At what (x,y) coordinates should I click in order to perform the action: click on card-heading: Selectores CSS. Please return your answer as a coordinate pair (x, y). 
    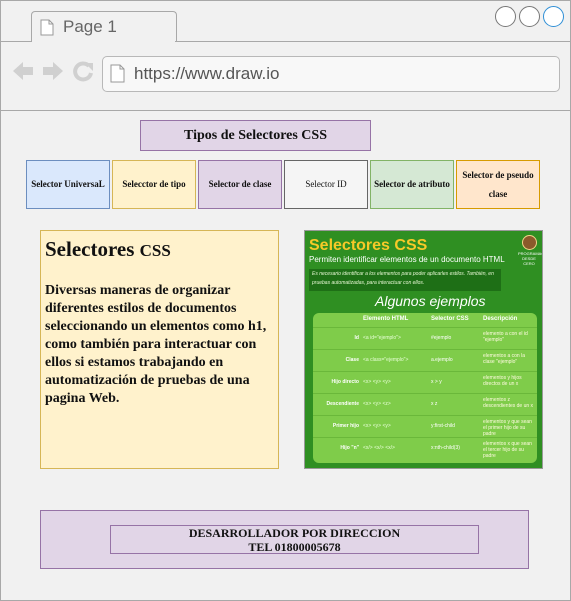
    Looking at the image, I should click on (108, 249).